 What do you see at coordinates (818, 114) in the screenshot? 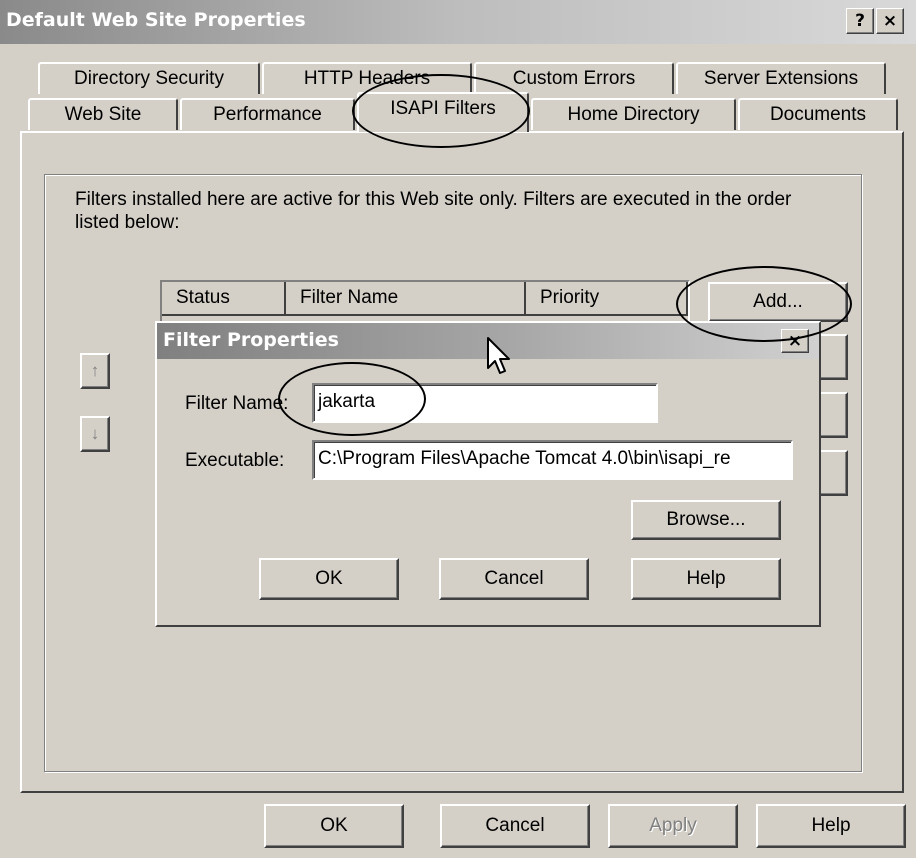
I see `tab-documents: Documents` at bounding box center [818, 114].